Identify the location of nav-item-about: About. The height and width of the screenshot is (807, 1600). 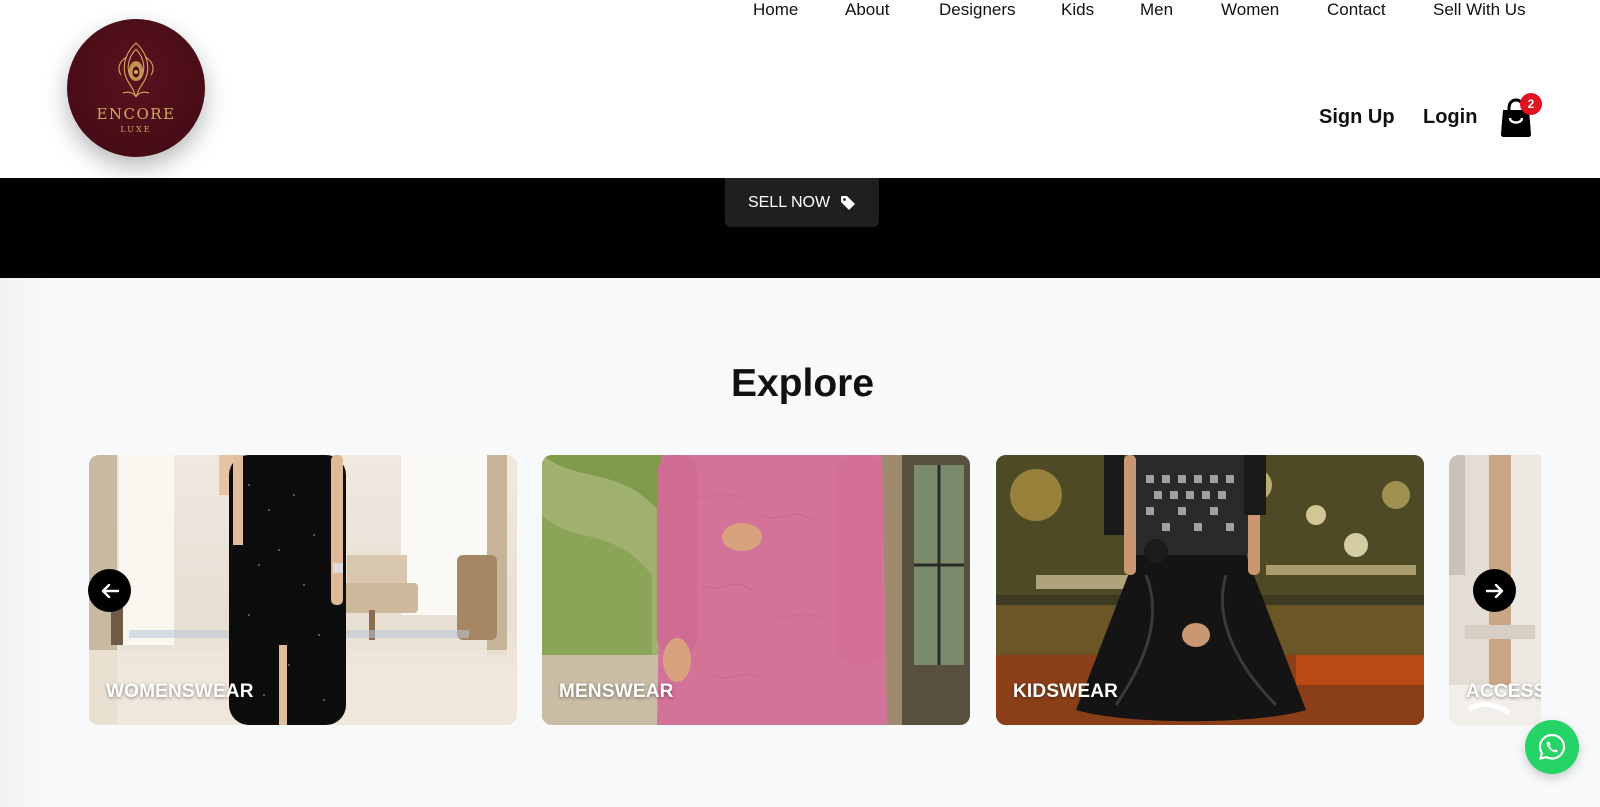
(867, 10).